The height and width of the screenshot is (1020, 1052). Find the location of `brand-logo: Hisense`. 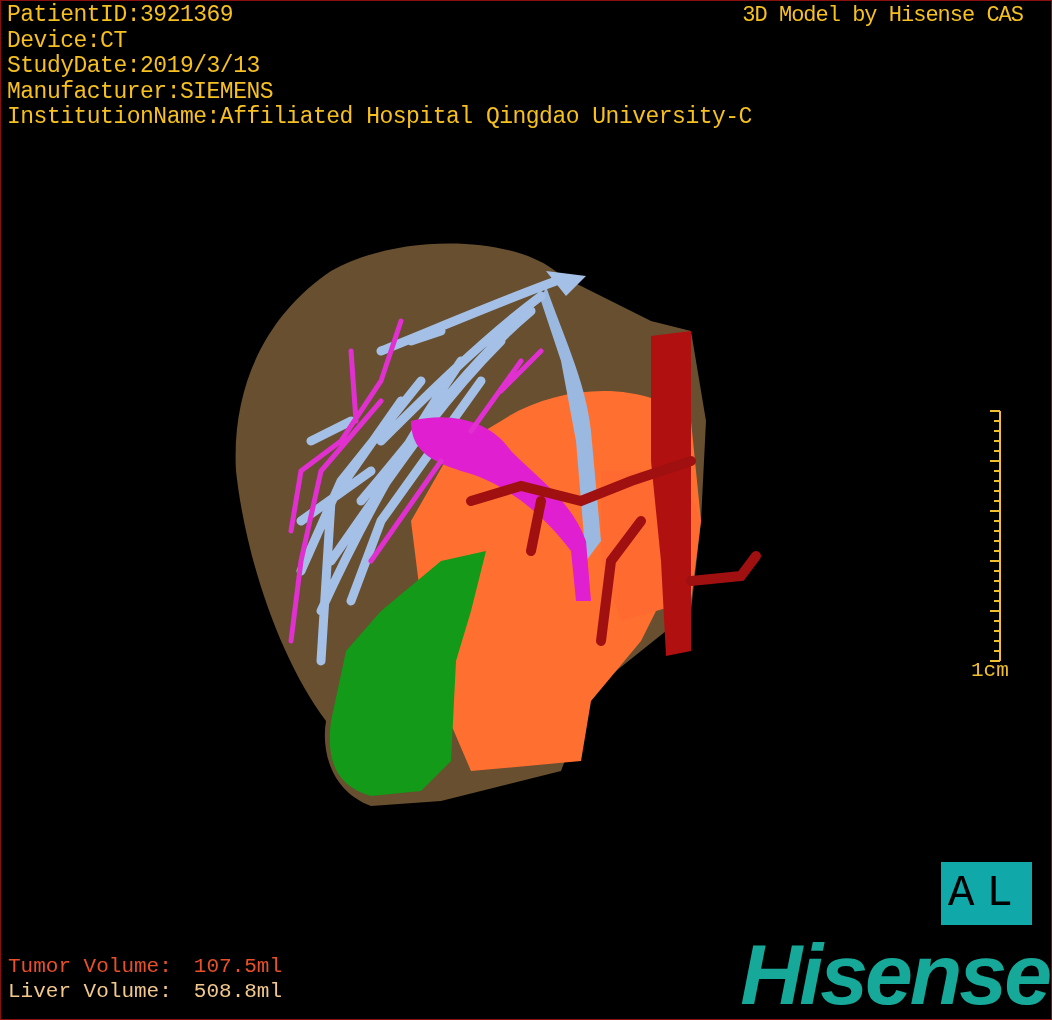

brand-logo: Hisense is located at coordinates (894, 974).